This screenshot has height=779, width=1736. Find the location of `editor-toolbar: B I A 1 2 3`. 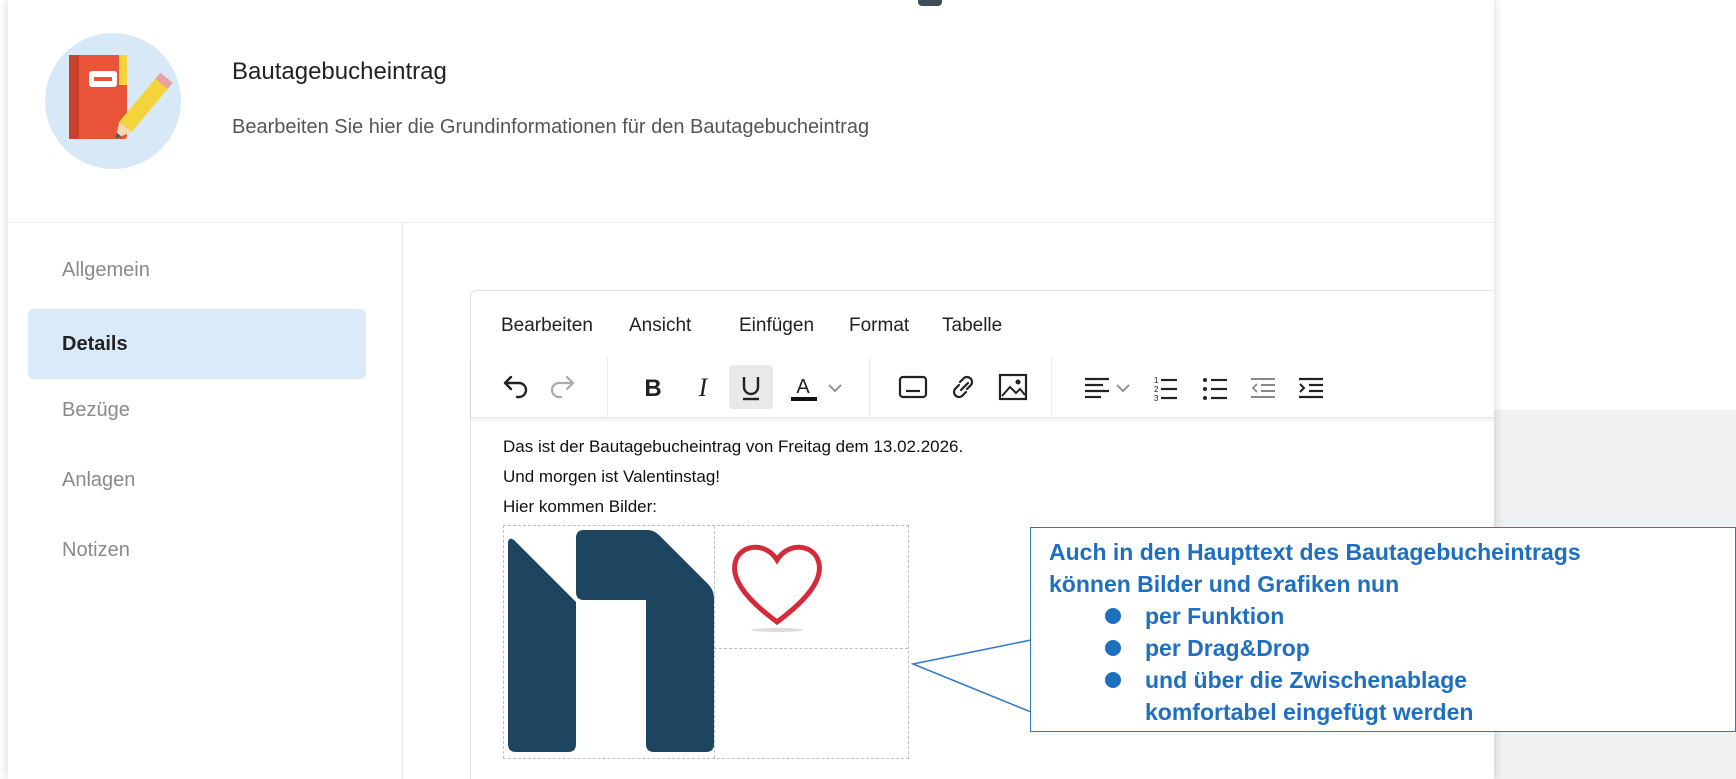

editor-toolbar: B I A 1 2 3 is located at coordinates (982, 387).